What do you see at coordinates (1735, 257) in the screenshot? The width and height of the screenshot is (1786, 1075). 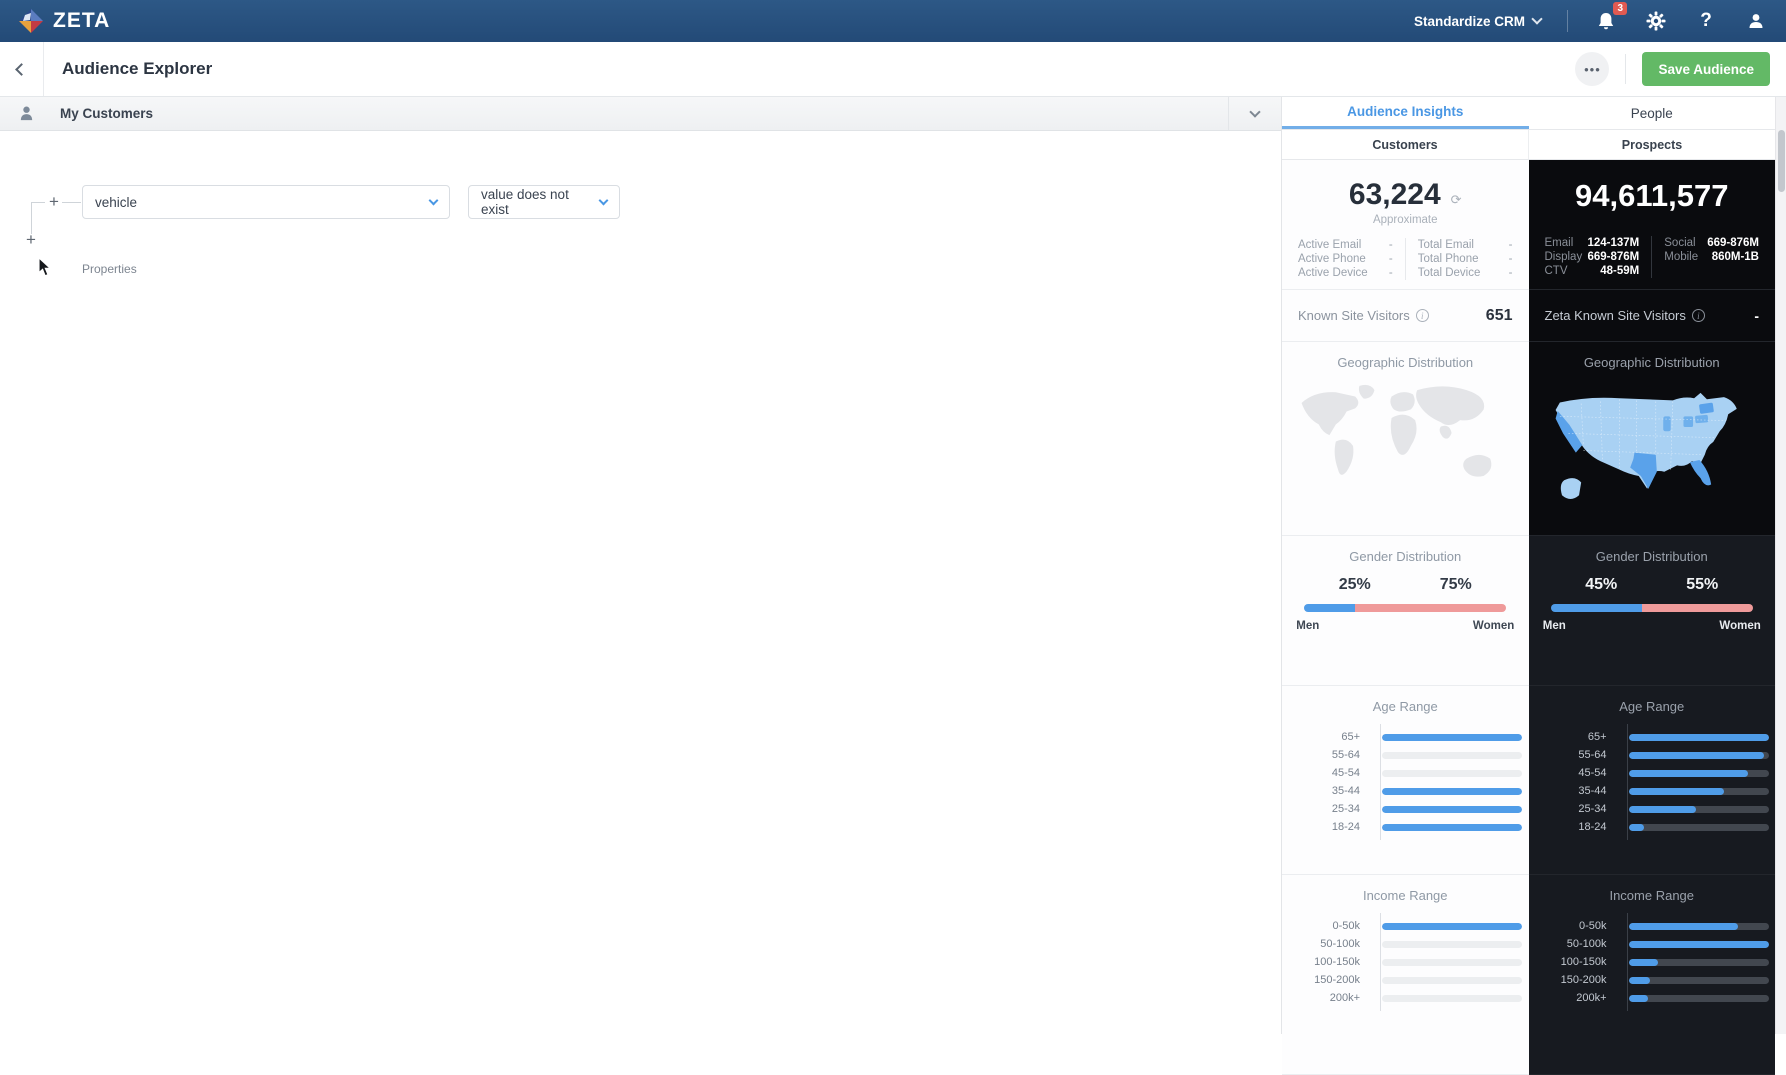 I see `stat-value: 860M-1B` at bounding box center [1735, 257].